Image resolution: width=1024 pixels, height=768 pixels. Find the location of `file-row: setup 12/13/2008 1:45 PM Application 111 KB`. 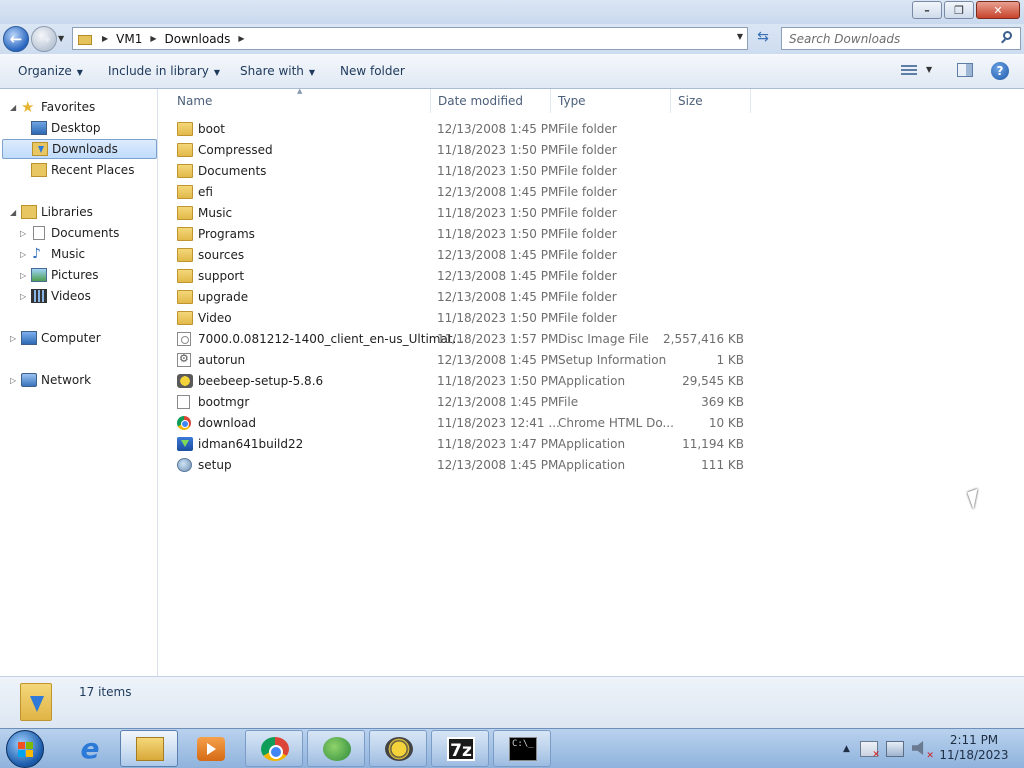

file-row: setup 12/13/2008 1:45 PM Application 111 KB is located at coordinates (461, 465).